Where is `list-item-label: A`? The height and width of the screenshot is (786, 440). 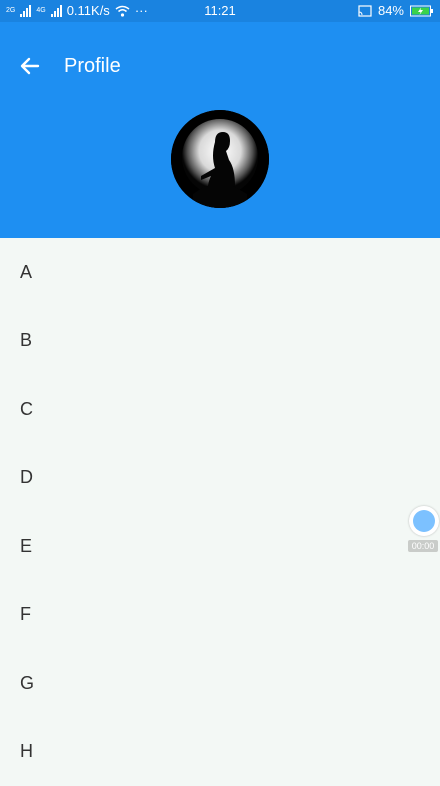 list-item-label: A is located at coordinates (26, 272).